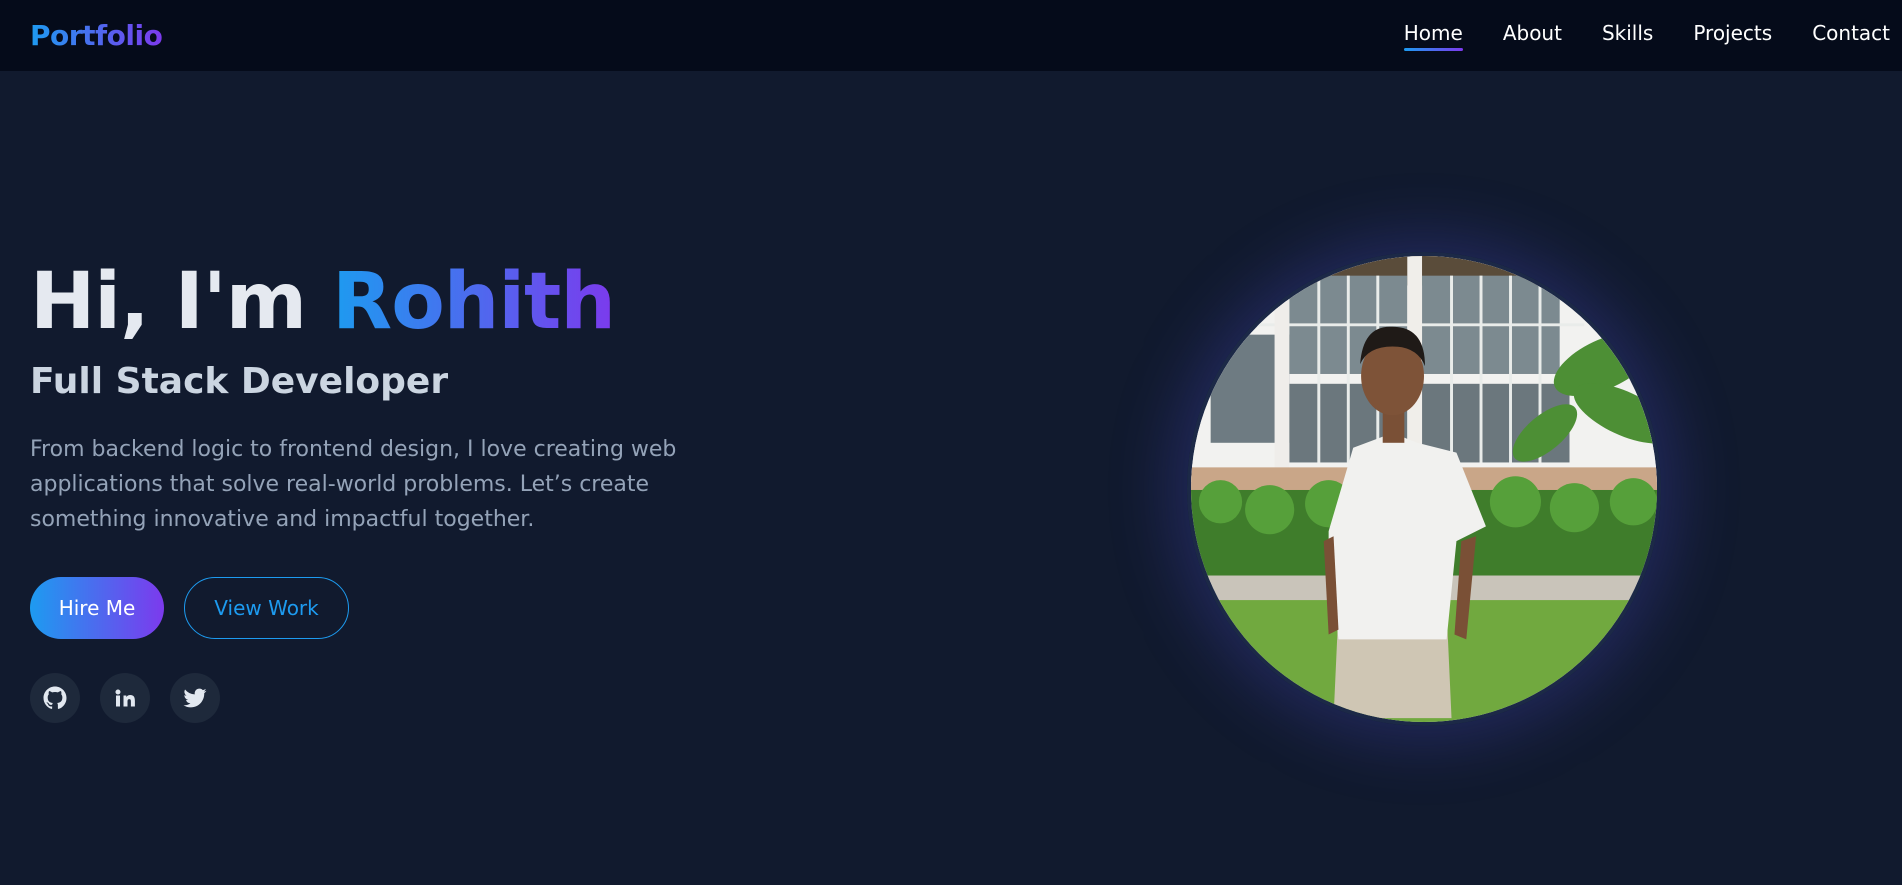 The width and height of the screenshot is (1902, 885). I want to click on profile-photo, so click(1424, 489).